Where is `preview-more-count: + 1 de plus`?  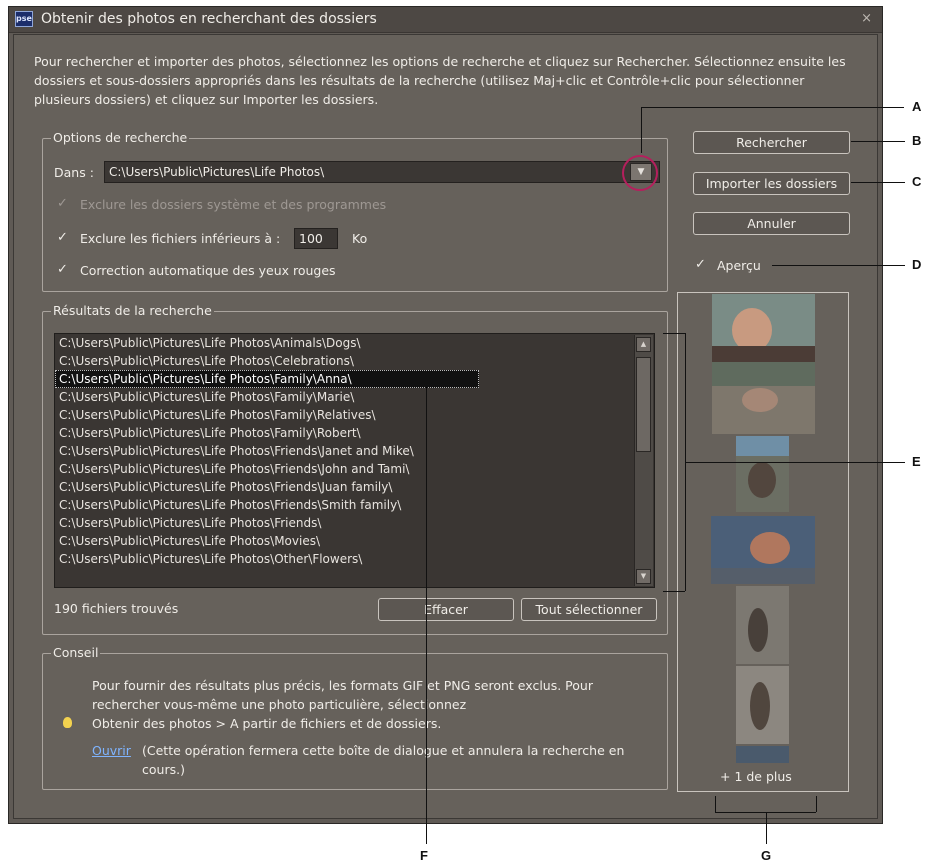 preview-more-count: + 1 de plus is located at coordinates (756, 776).